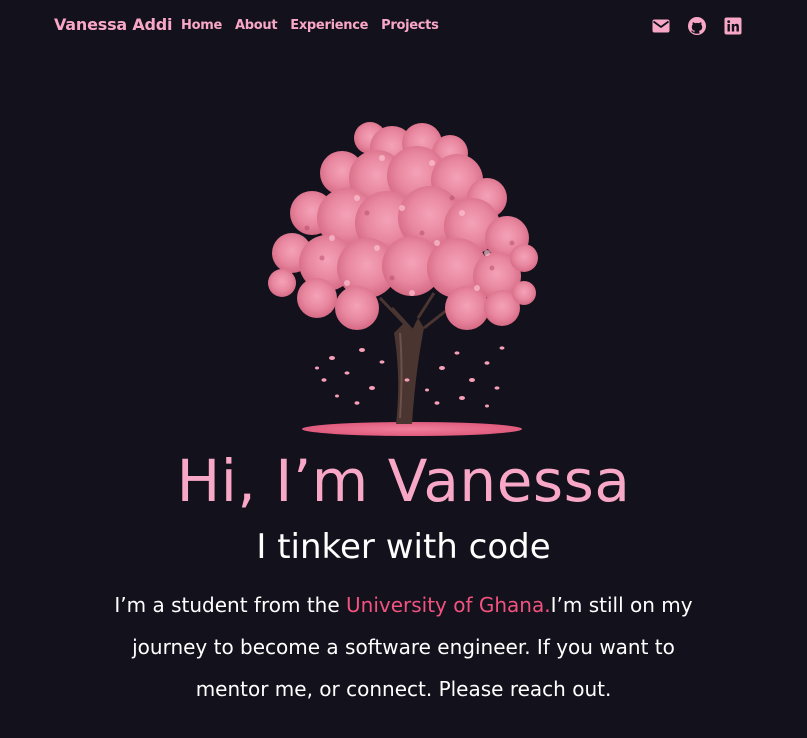  Describe the element at coordinates (403, 547) in the screenshot. I see `hero-tagline: I tinker with code` at that location.